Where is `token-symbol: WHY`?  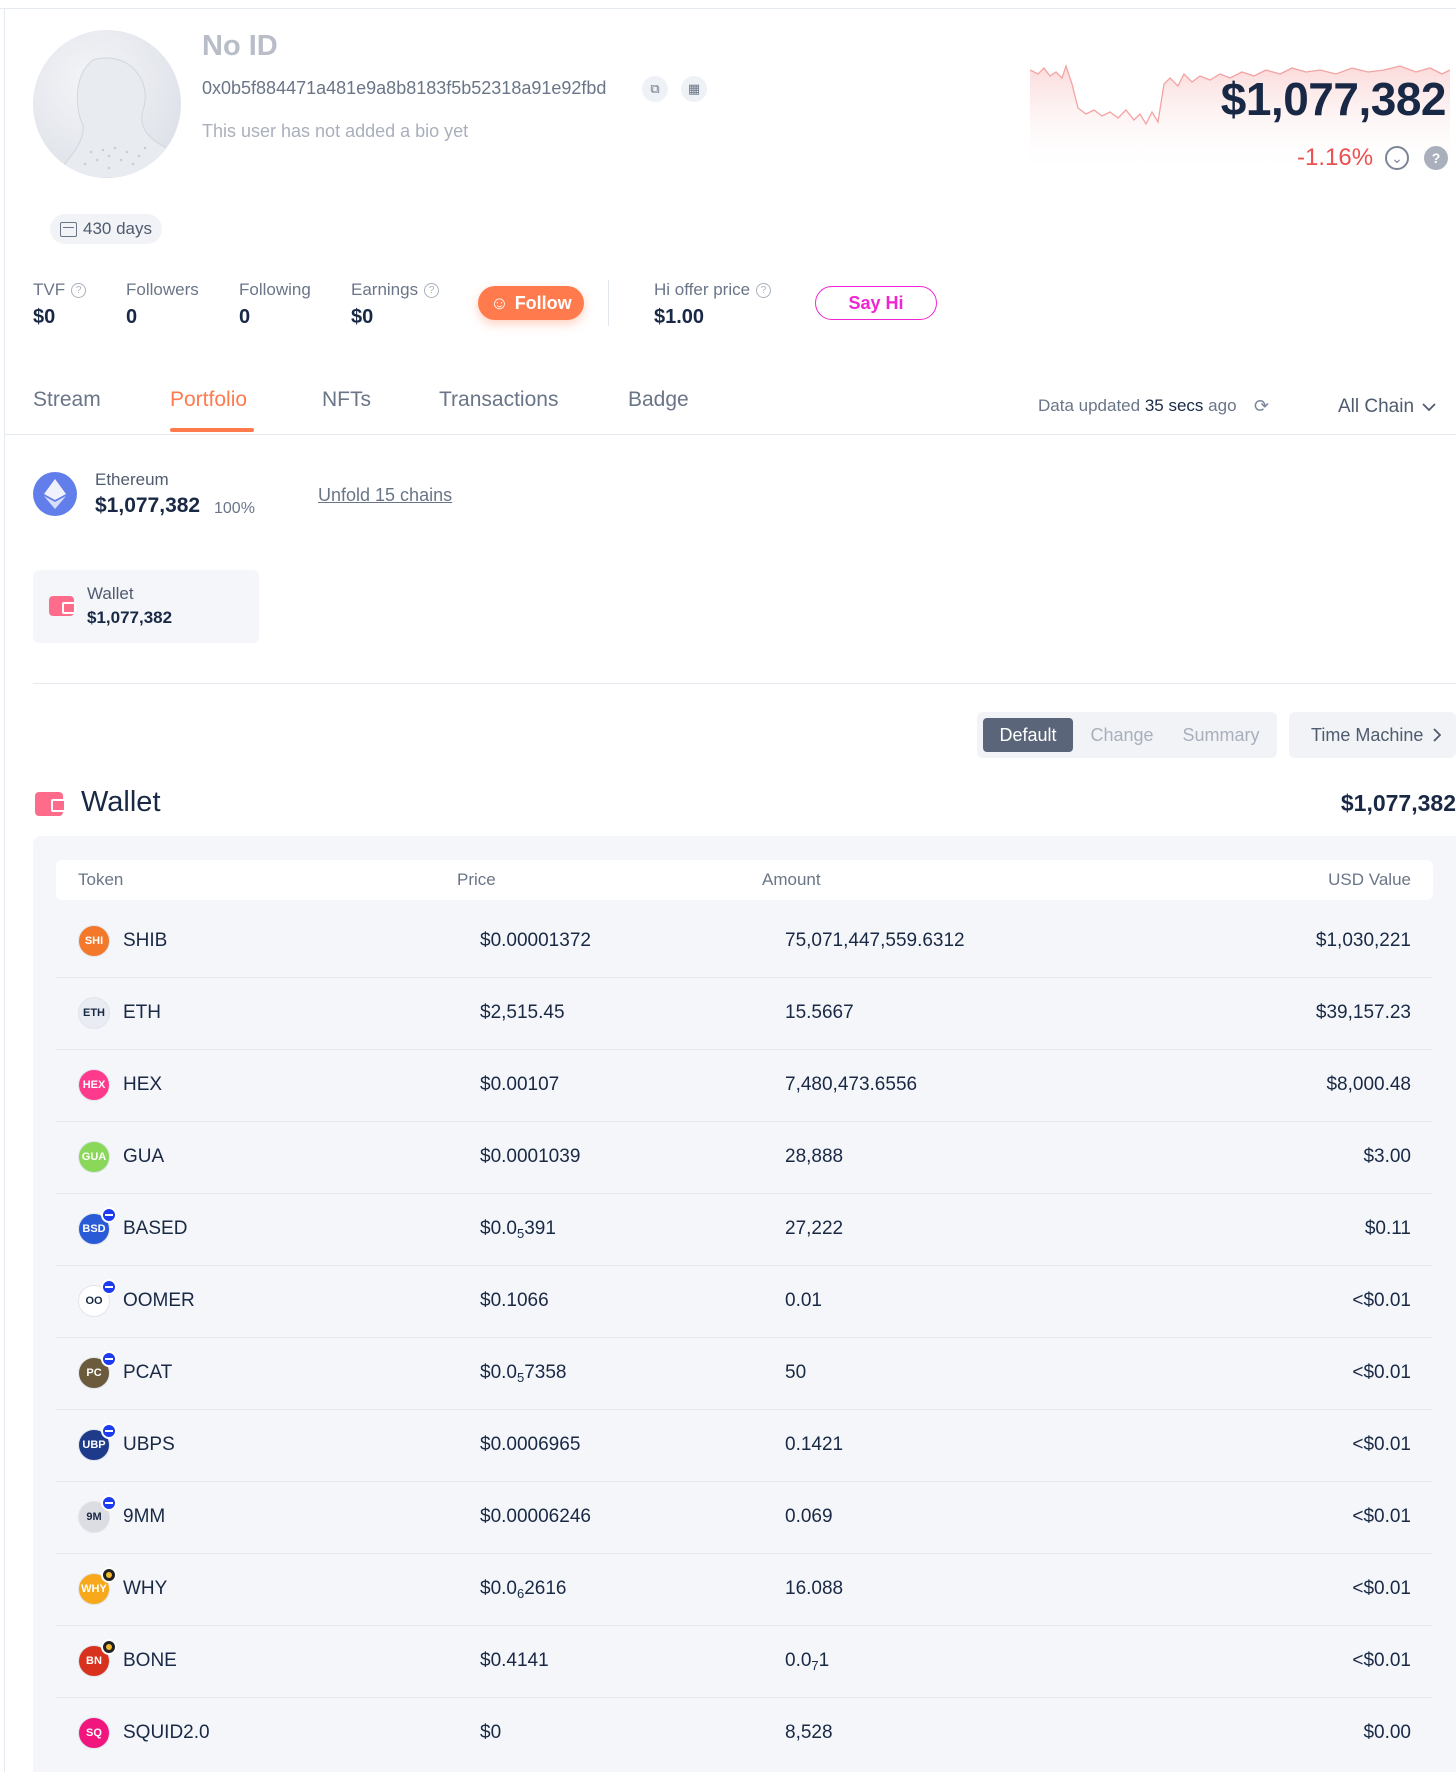
token-symbol: WHY is located at coordinates (145, 1589).